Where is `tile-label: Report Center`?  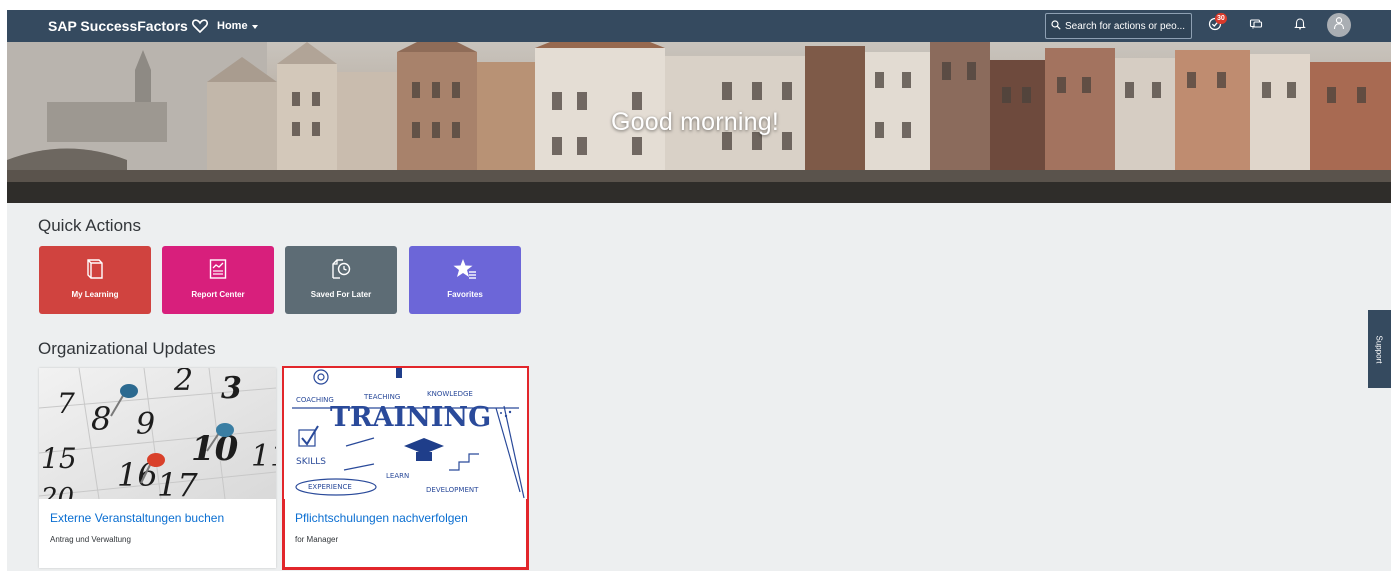 tile-label: Report Center is located at coordinates (218, 294).